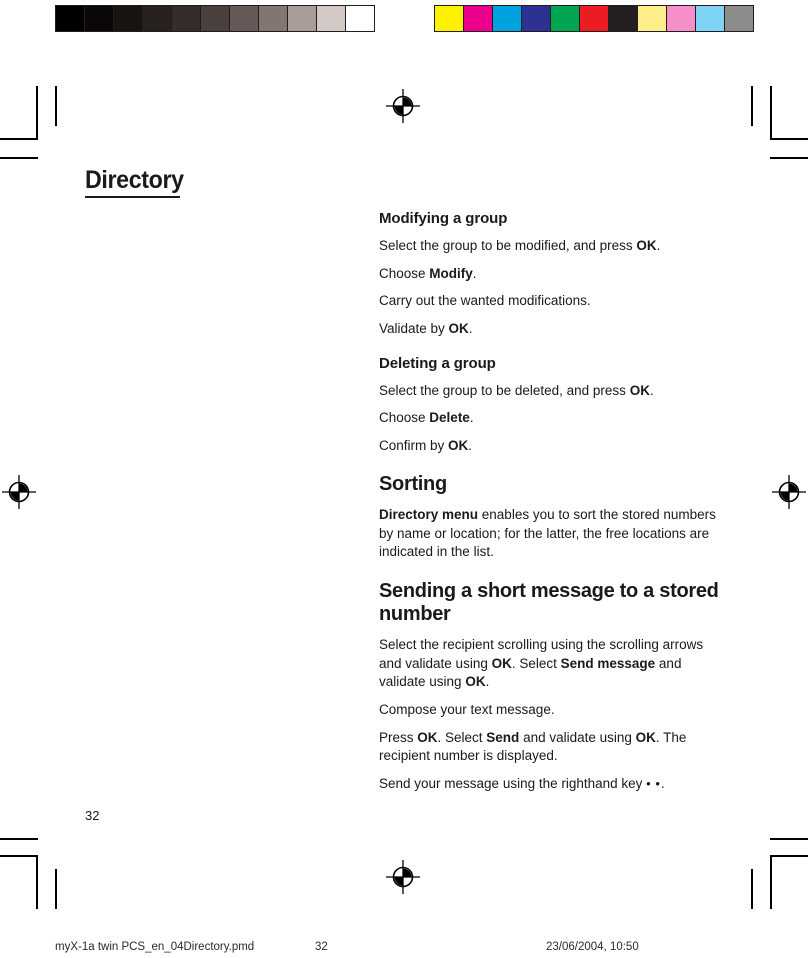 The width and height of the screenshot is (808, 958). I want to click on page-title: Directory, so click(134, 180).